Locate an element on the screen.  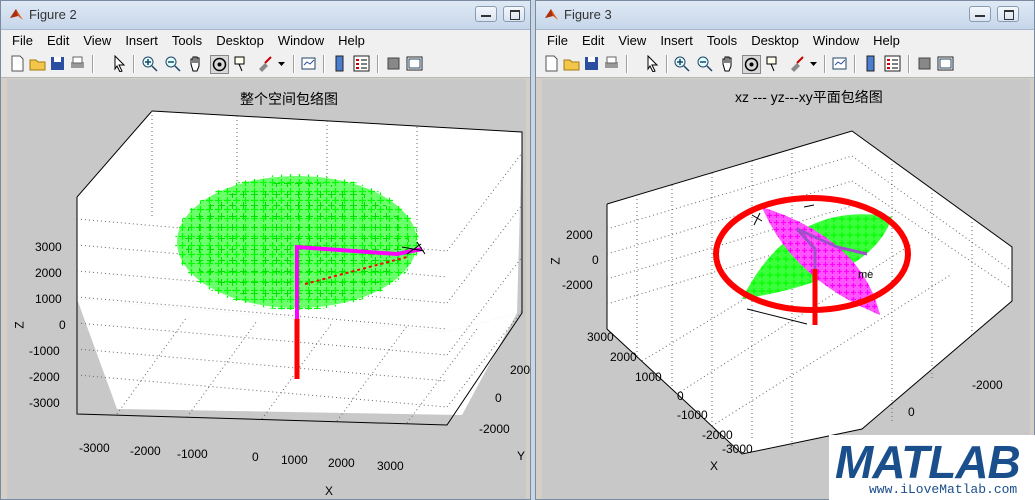
window-title: Figure 3 is located at coordinates (588, 14).